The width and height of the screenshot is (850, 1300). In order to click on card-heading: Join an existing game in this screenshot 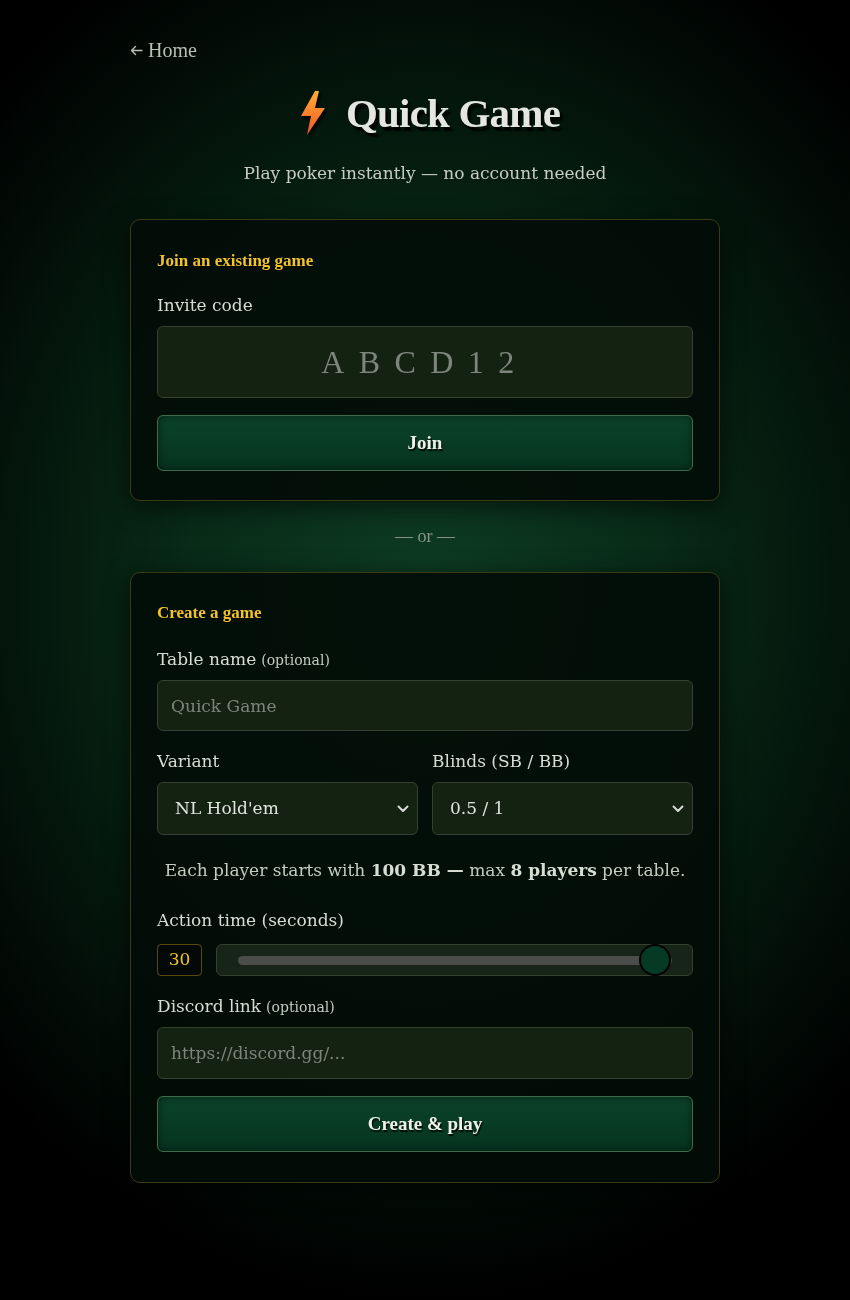, I will do `click(236, 261)`.